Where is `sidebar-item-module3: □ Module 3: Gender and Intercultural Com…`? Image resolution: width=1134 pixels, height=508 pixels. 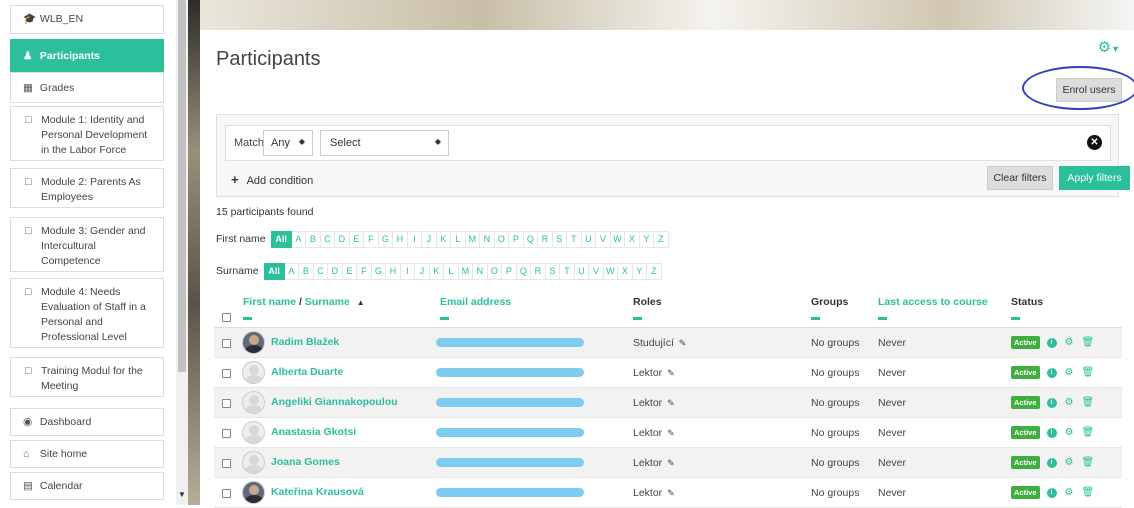
sidebar-item-module3: □ Module 3: Gender and Intercultural Com… is located at coordinates (87, 244).